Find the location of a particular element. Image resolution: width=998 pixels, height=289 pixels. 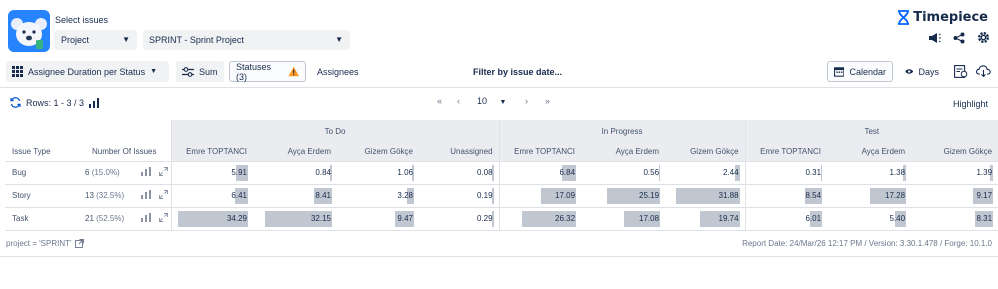

duration-cell: 5.40 is located at coordinates (869, 219).